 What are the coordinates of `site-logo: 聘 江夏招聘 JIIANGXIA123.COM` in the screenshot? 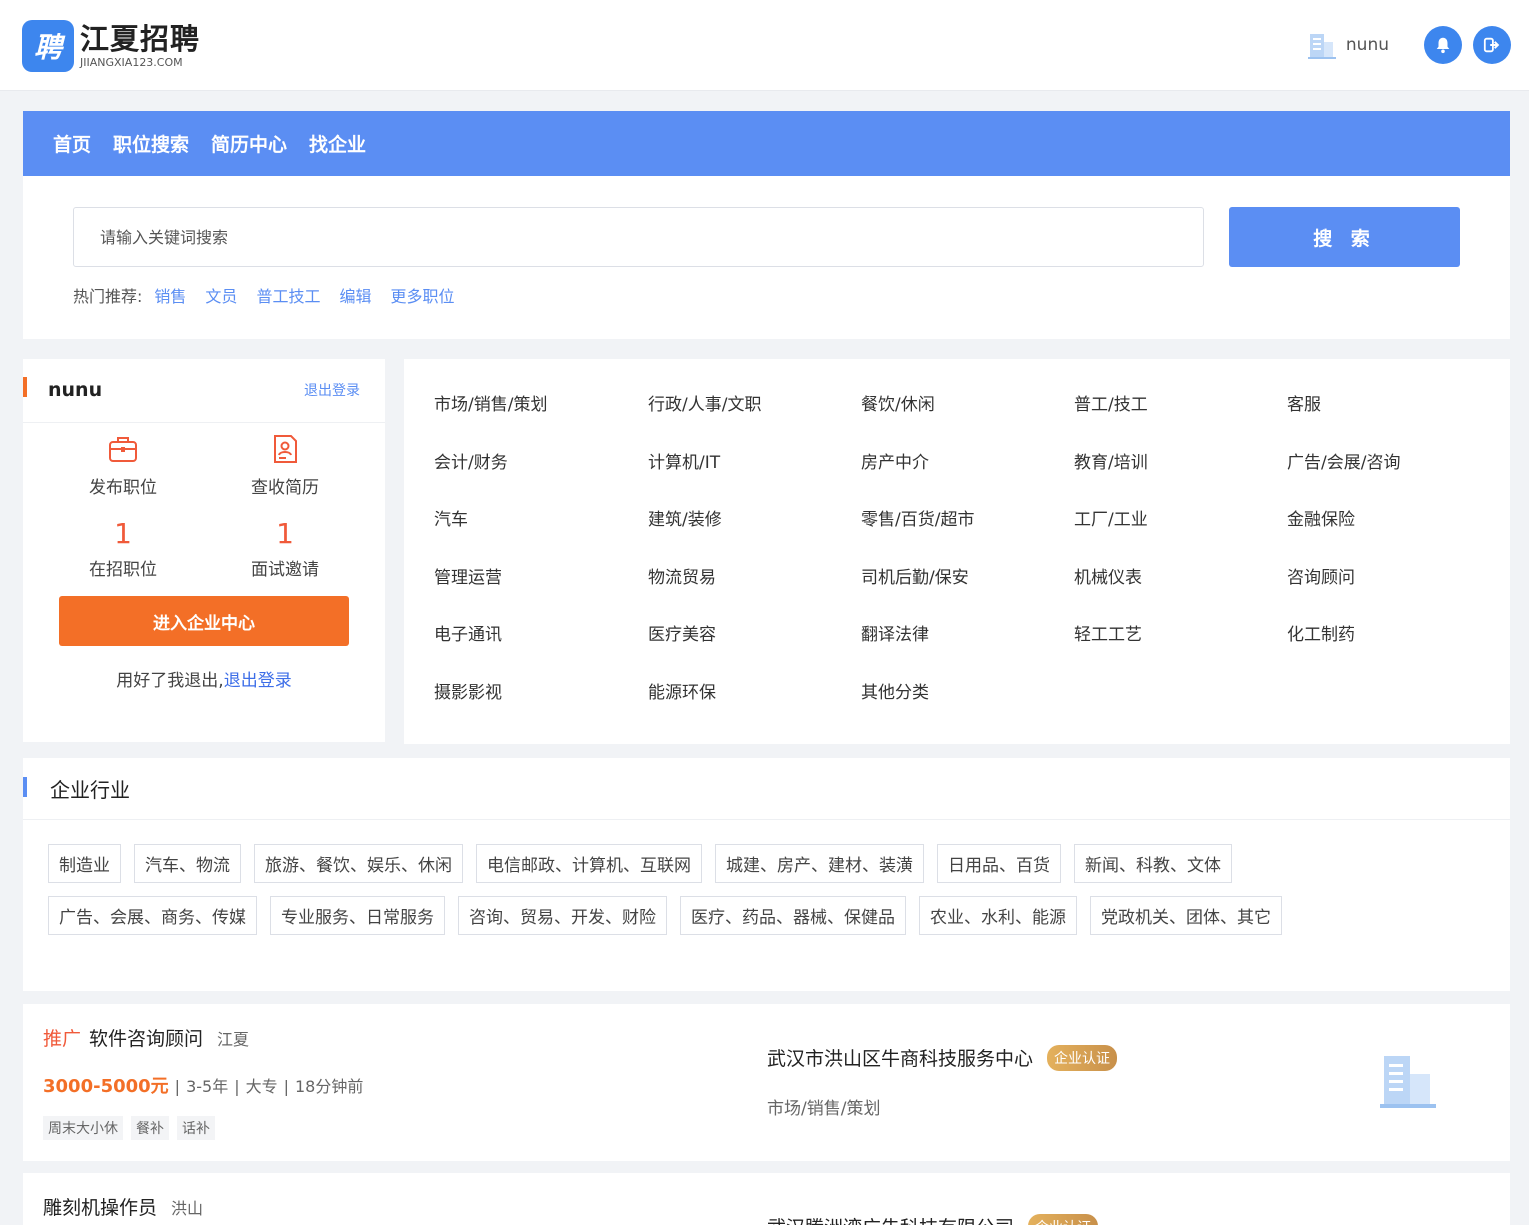 It's located at (111, 46).